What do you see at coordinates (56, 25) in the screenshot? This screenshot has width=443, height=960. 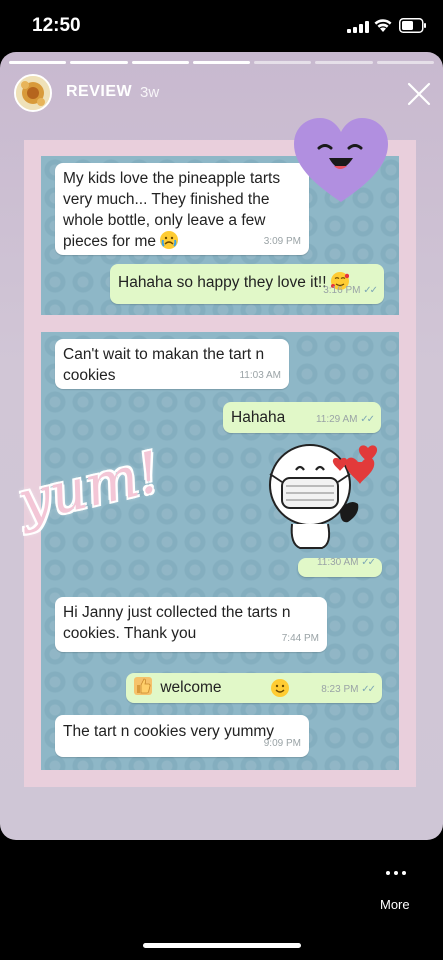 I see `status-time: 12:50` at bounding box center [56, 25].